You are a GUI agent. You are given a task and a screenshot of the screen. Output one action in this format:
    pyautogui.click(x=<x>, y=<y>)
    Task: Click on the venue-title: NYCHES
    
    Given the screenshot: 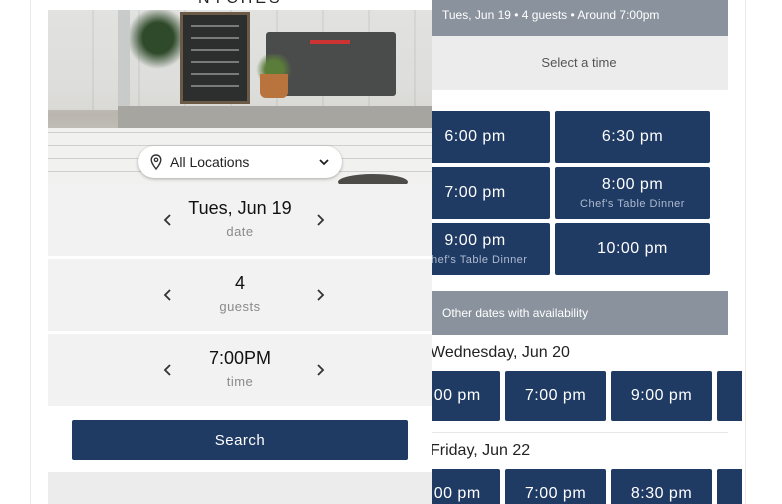 What is the action you would take?
    pyautogui.click(x=240, y=4)
    